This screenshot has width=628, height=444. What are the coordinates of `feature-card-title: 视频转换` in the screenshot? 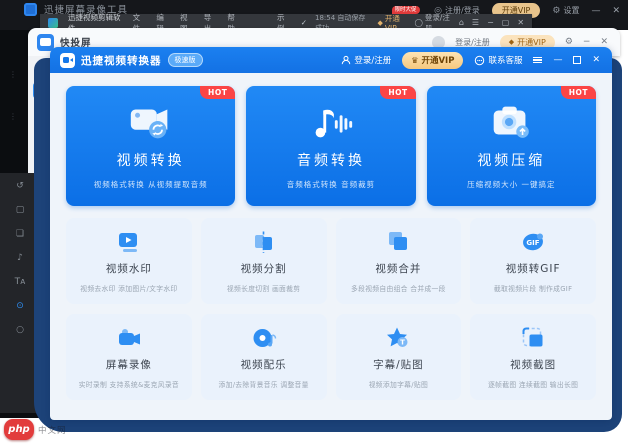 It's located at (150, 161).